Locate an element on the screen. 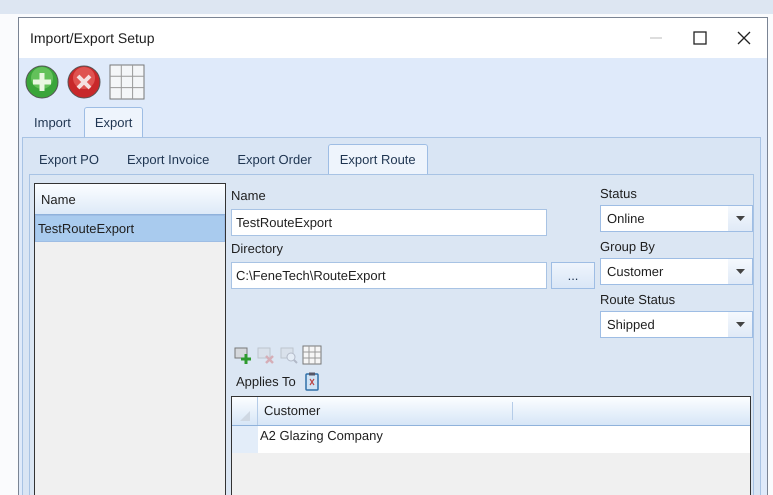 Image resolution: width=773 pixels, height=495 pixels. corner-icon is located at coordinates (245, 416).